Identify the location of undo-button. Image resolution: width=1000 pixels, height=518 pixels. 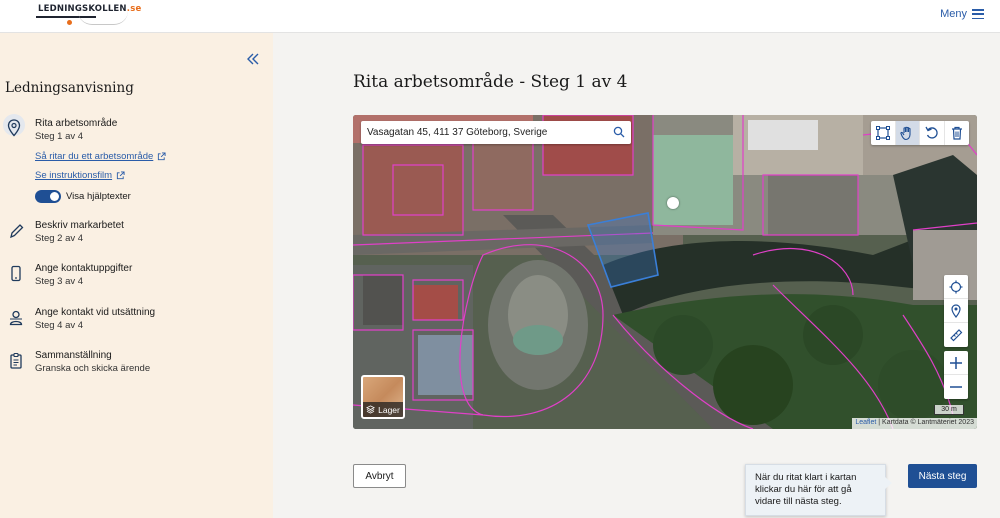
(932, 133).